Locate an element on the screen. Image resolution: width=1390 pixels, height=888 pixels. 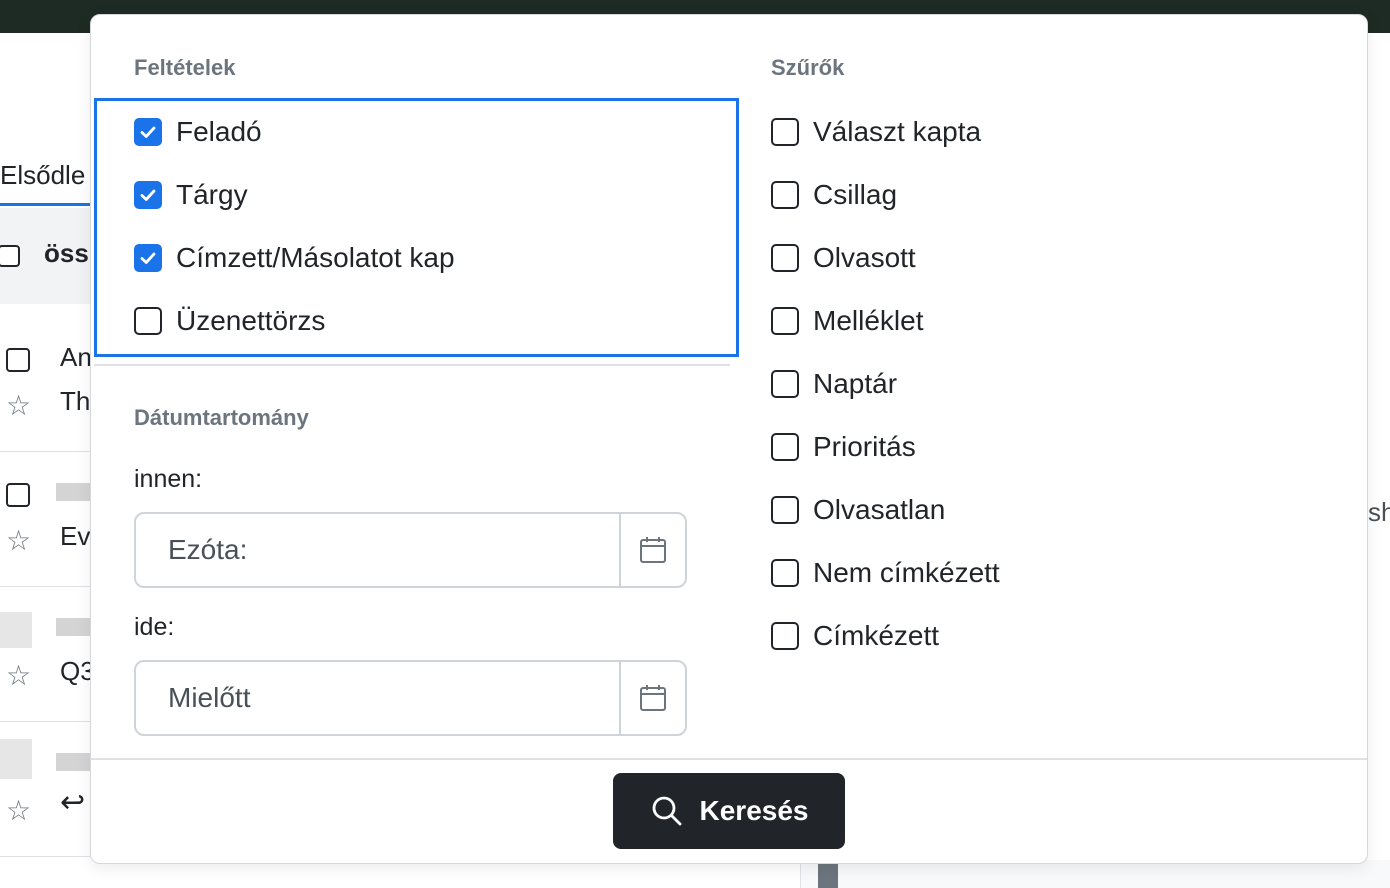
condition-subject: Tárgy is located at coordinates (191, 195).